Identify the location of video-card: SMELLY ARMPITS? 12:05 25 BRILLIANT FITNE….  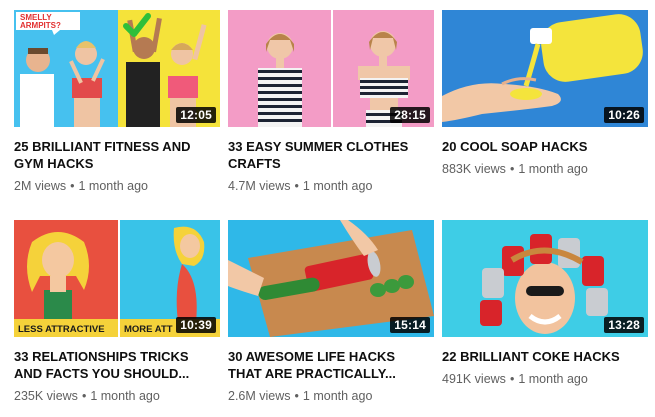
(117, 102).